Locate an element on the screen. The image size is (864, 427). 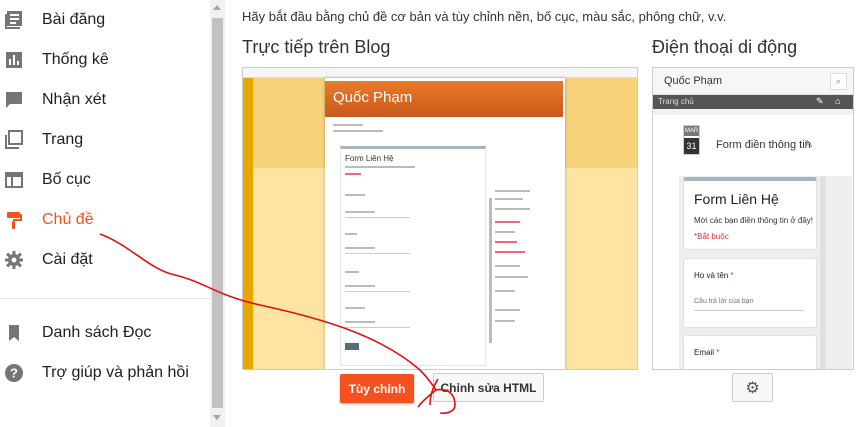
mobile-post-title: Form điền thông tin is located at coordinates (763, 145).